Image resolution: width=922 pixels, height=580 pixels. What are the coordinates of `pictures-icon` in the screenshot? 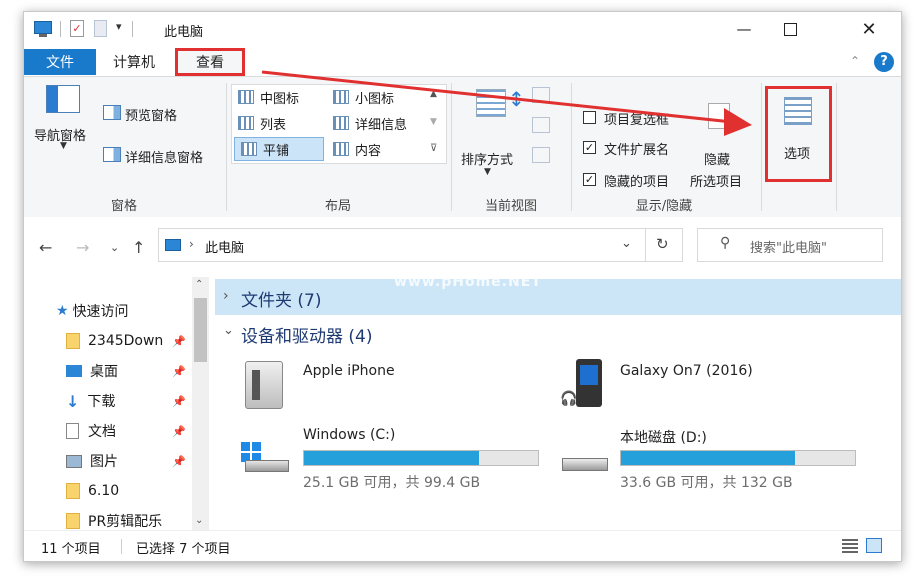 It's located at (74, 461).